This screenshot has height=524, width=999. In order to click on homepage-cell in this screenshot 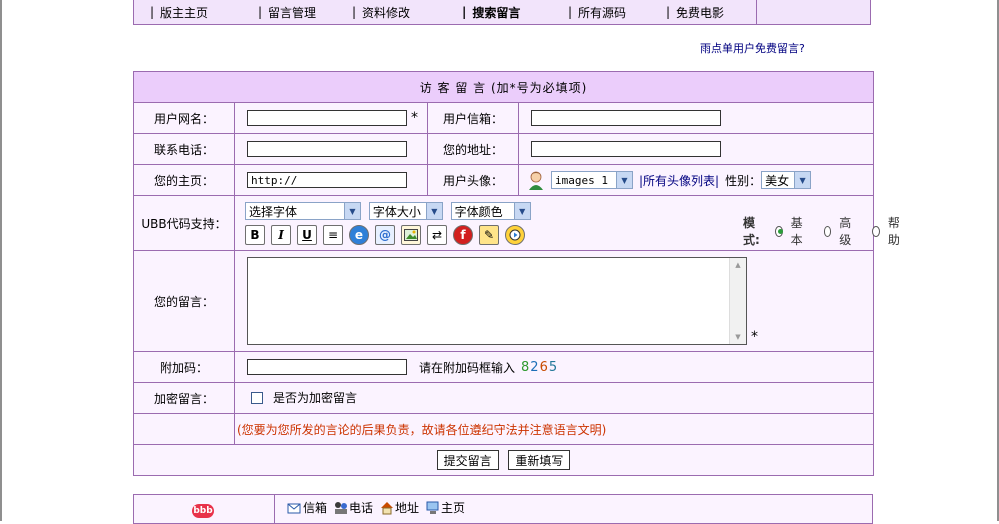, I will do `click(331, 180)`.